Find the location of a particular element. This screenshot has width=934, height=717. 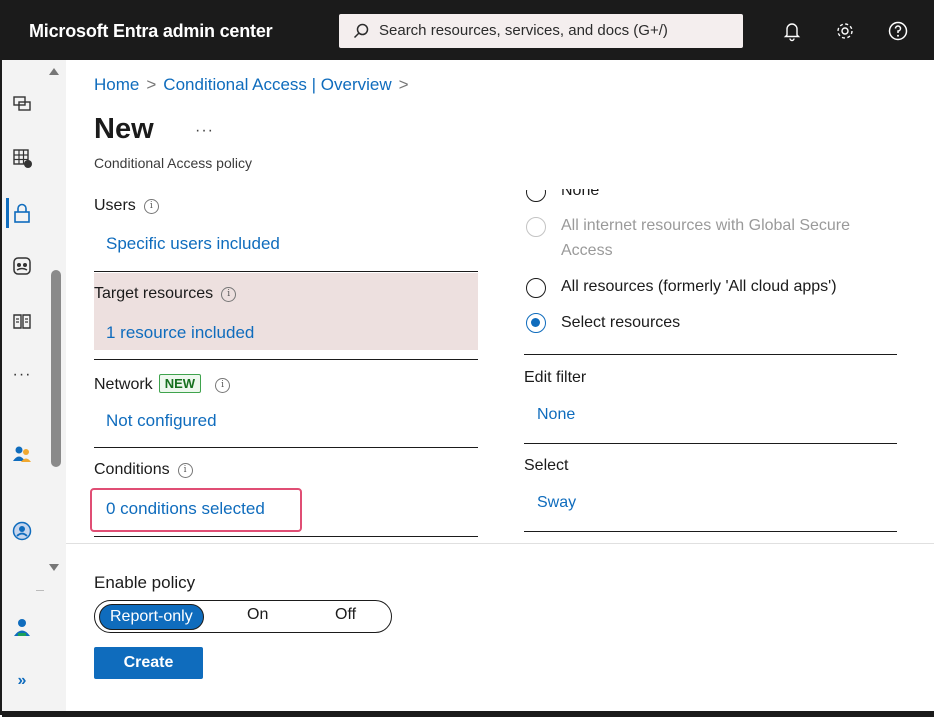

radio-internet-resources is located at coordinates (536, 227).